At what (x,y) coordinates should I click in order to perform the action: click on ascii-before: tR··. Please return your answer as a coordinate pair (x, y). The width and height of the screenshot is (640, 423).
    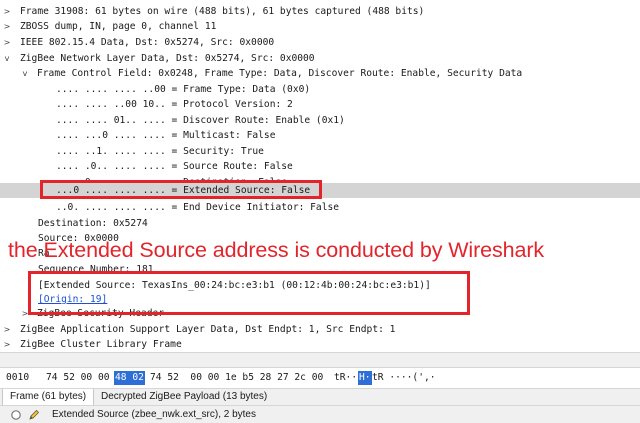
    Looking at the image, I should click on (345, 378).